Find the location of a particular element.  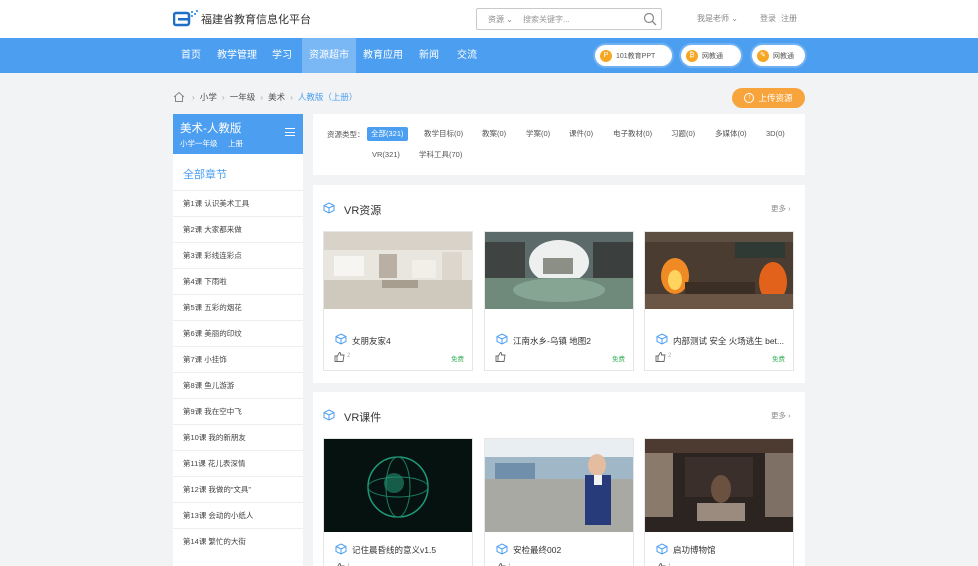

nav-teaching: 教学管理 is located at coordinates (237, 55).